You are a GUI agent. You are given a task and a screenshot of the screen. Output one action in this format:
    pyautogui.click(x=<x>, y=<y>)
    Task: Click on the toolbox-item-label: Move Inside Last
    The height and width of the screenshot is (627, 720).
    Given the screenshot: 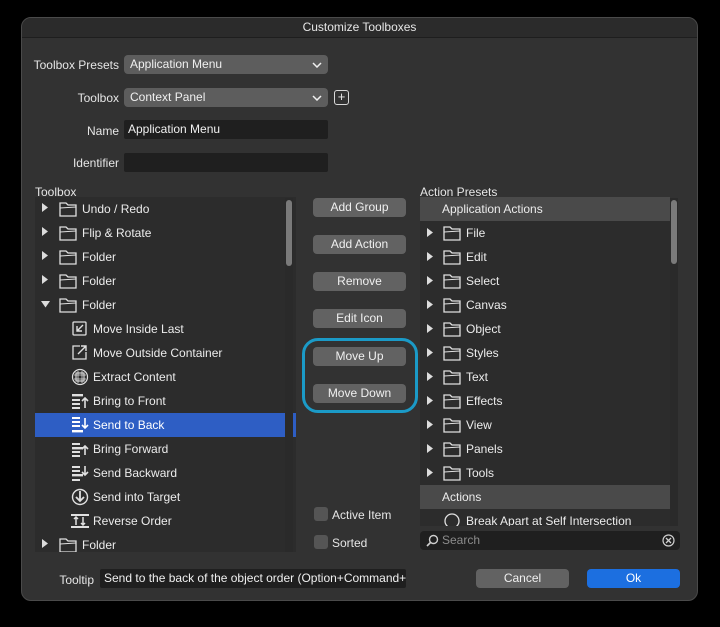 What is the action you would take?
    pyautogui.click(x=138, y=329)
    